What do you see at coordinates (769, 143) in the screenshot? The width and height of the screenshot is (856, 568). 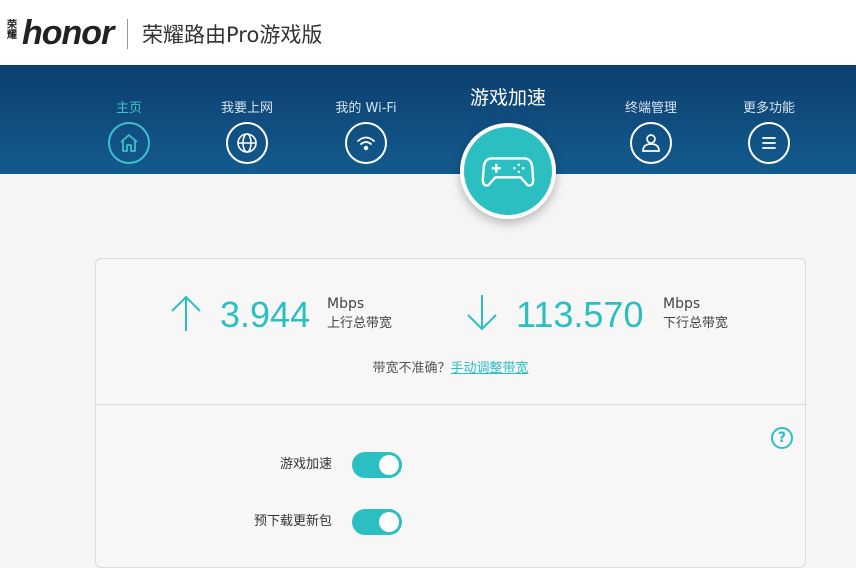 I see `menu-icon` at bounding box center [769, 143].